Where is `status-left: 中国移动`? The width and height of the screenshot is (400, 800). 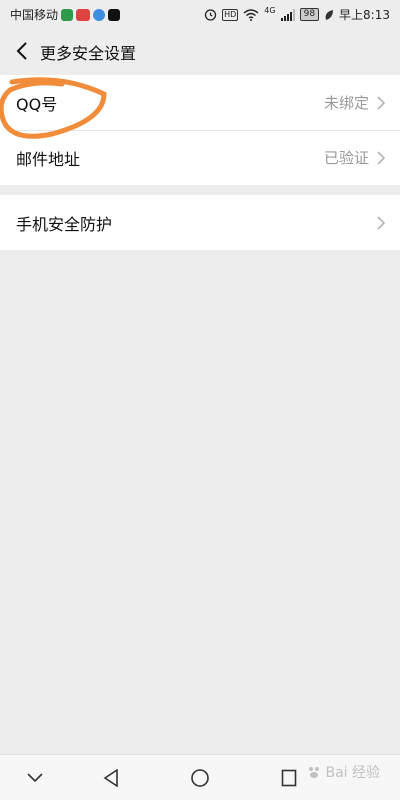 status-left: 中国移动 is located at coordinates (65, 14).